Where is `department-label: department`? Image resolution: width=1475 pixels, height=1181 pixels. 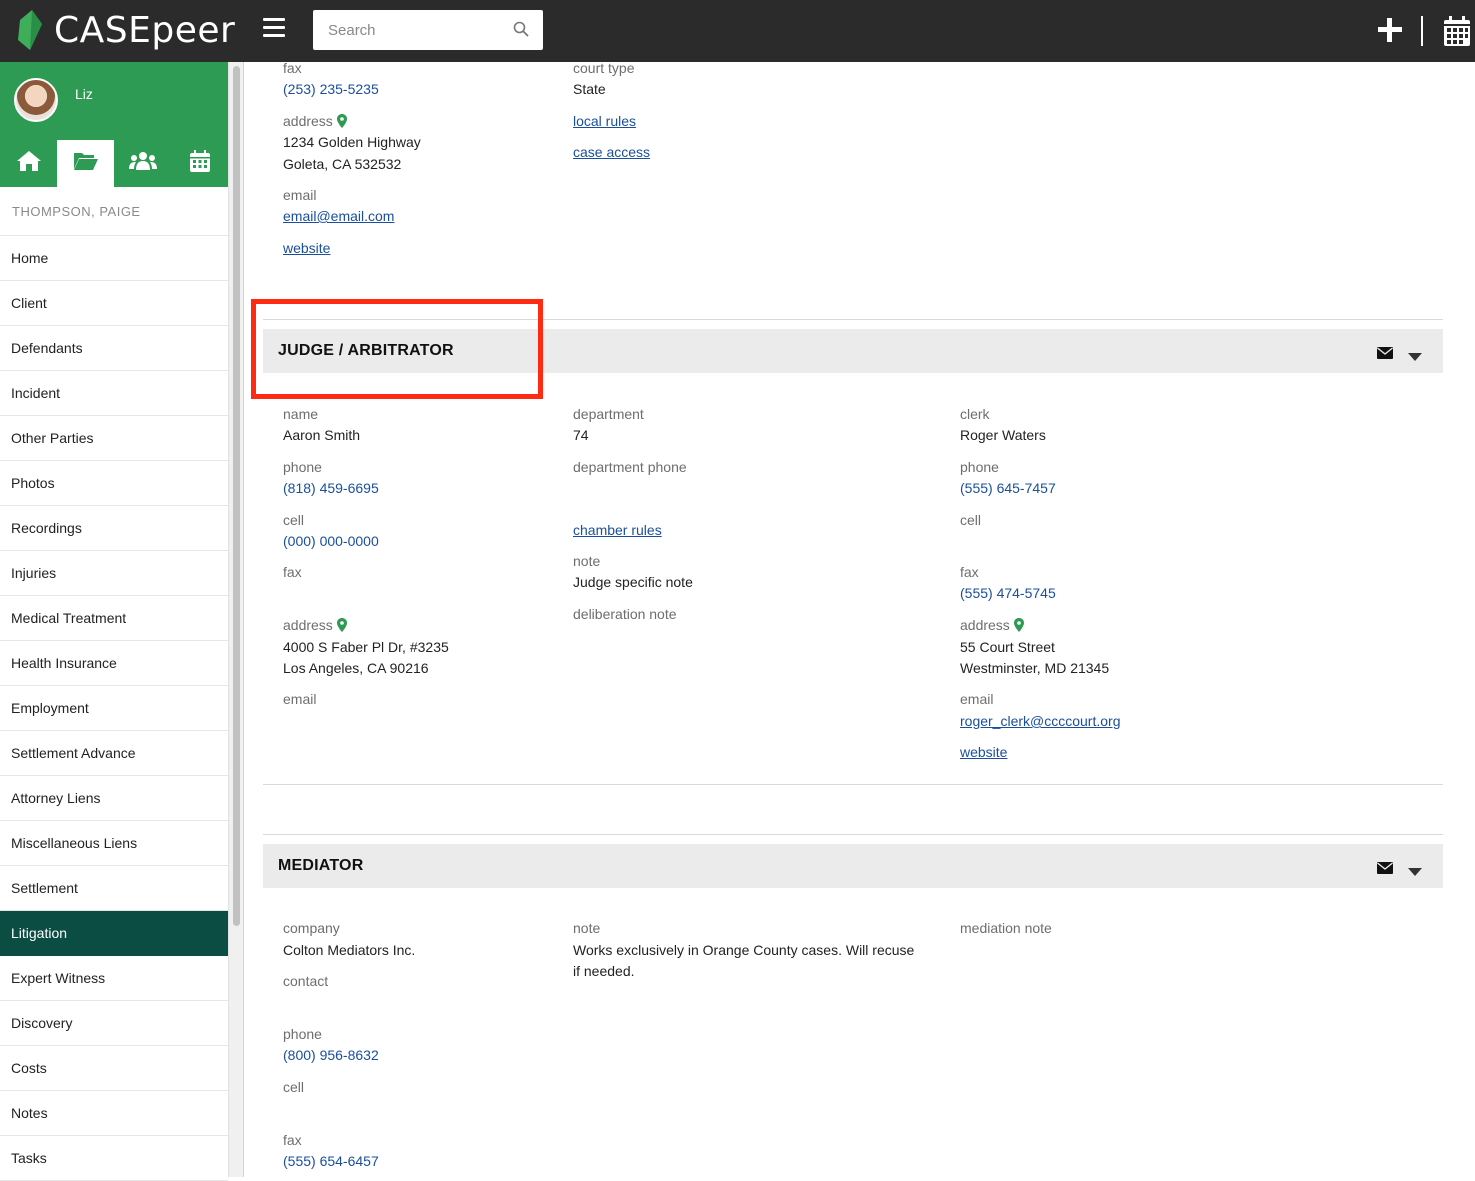 department-label: department is located at coordinates (608, 414).